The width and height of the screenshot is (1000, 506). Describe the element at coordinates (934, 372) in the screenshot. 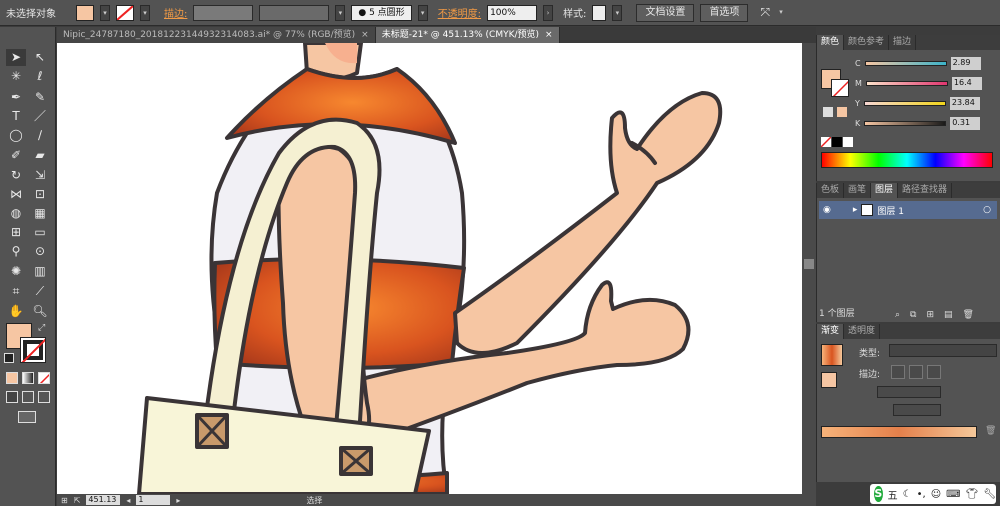

I see `stroke-across-icon` at that location.